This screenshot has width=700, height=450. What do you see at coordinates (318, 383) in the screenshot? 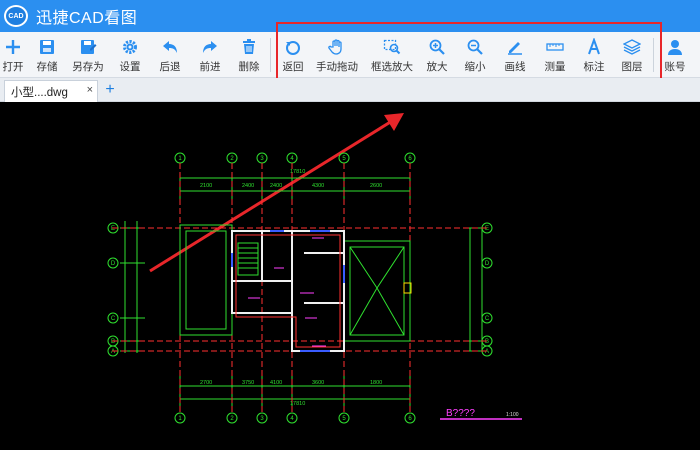
I see `dim-bottom-4: 3600` at bounding box center [318, 383].